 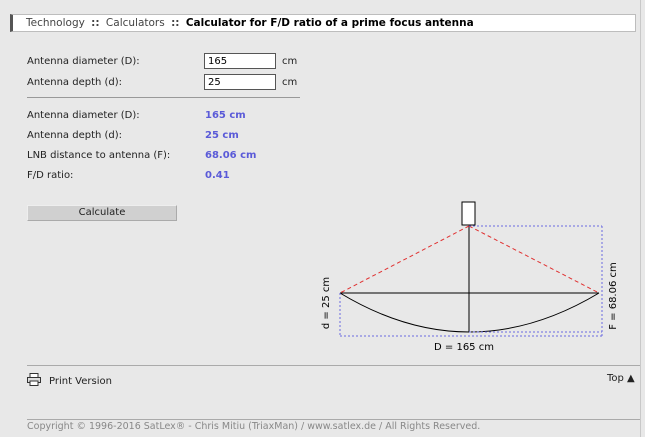 I want to click on result-ratio-value: 0.41, so click(x=217, y=175).